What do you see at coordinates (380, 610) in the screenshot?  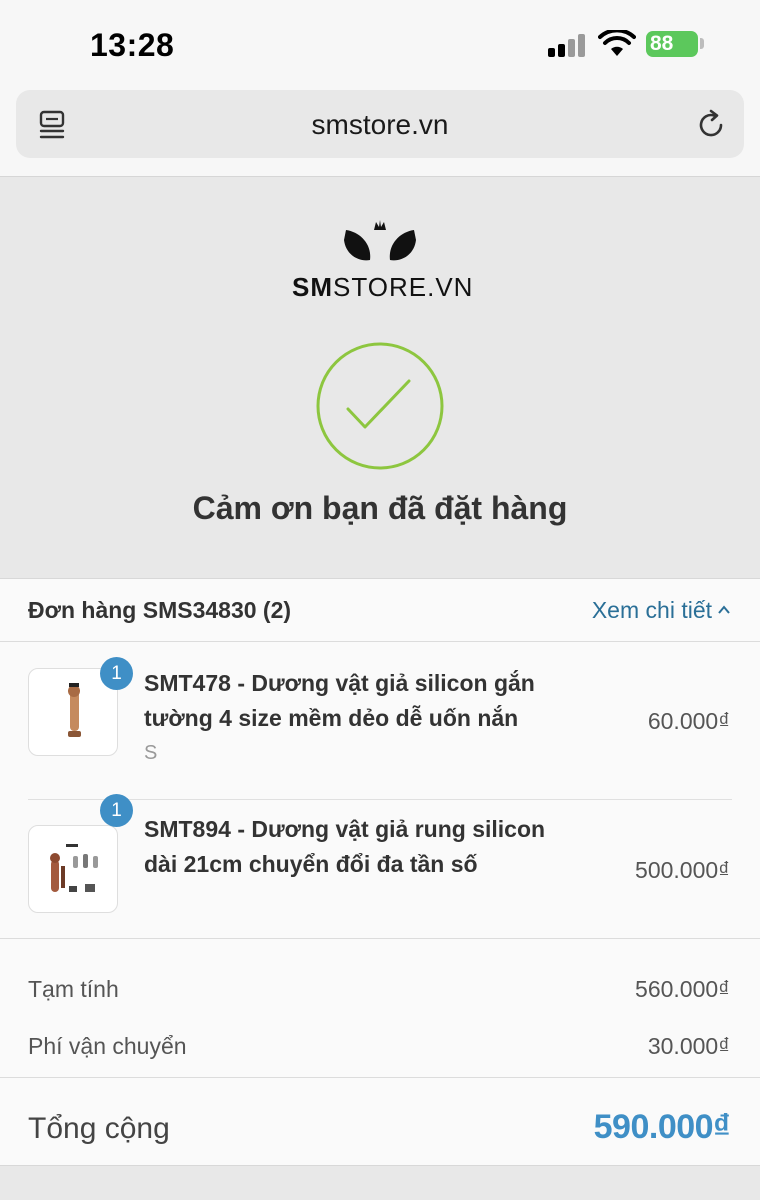 I see `order-header: Đơn hàng SMS34830 (2) Xem chi tiết` at bounding box center [380, 610].